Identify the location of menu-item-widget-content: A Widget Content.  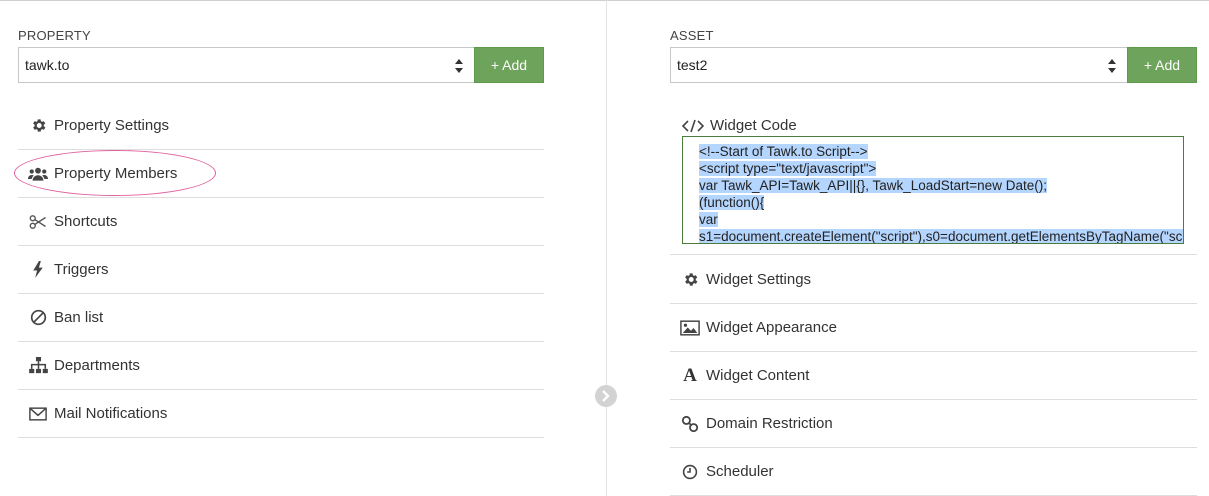
(933, 376).